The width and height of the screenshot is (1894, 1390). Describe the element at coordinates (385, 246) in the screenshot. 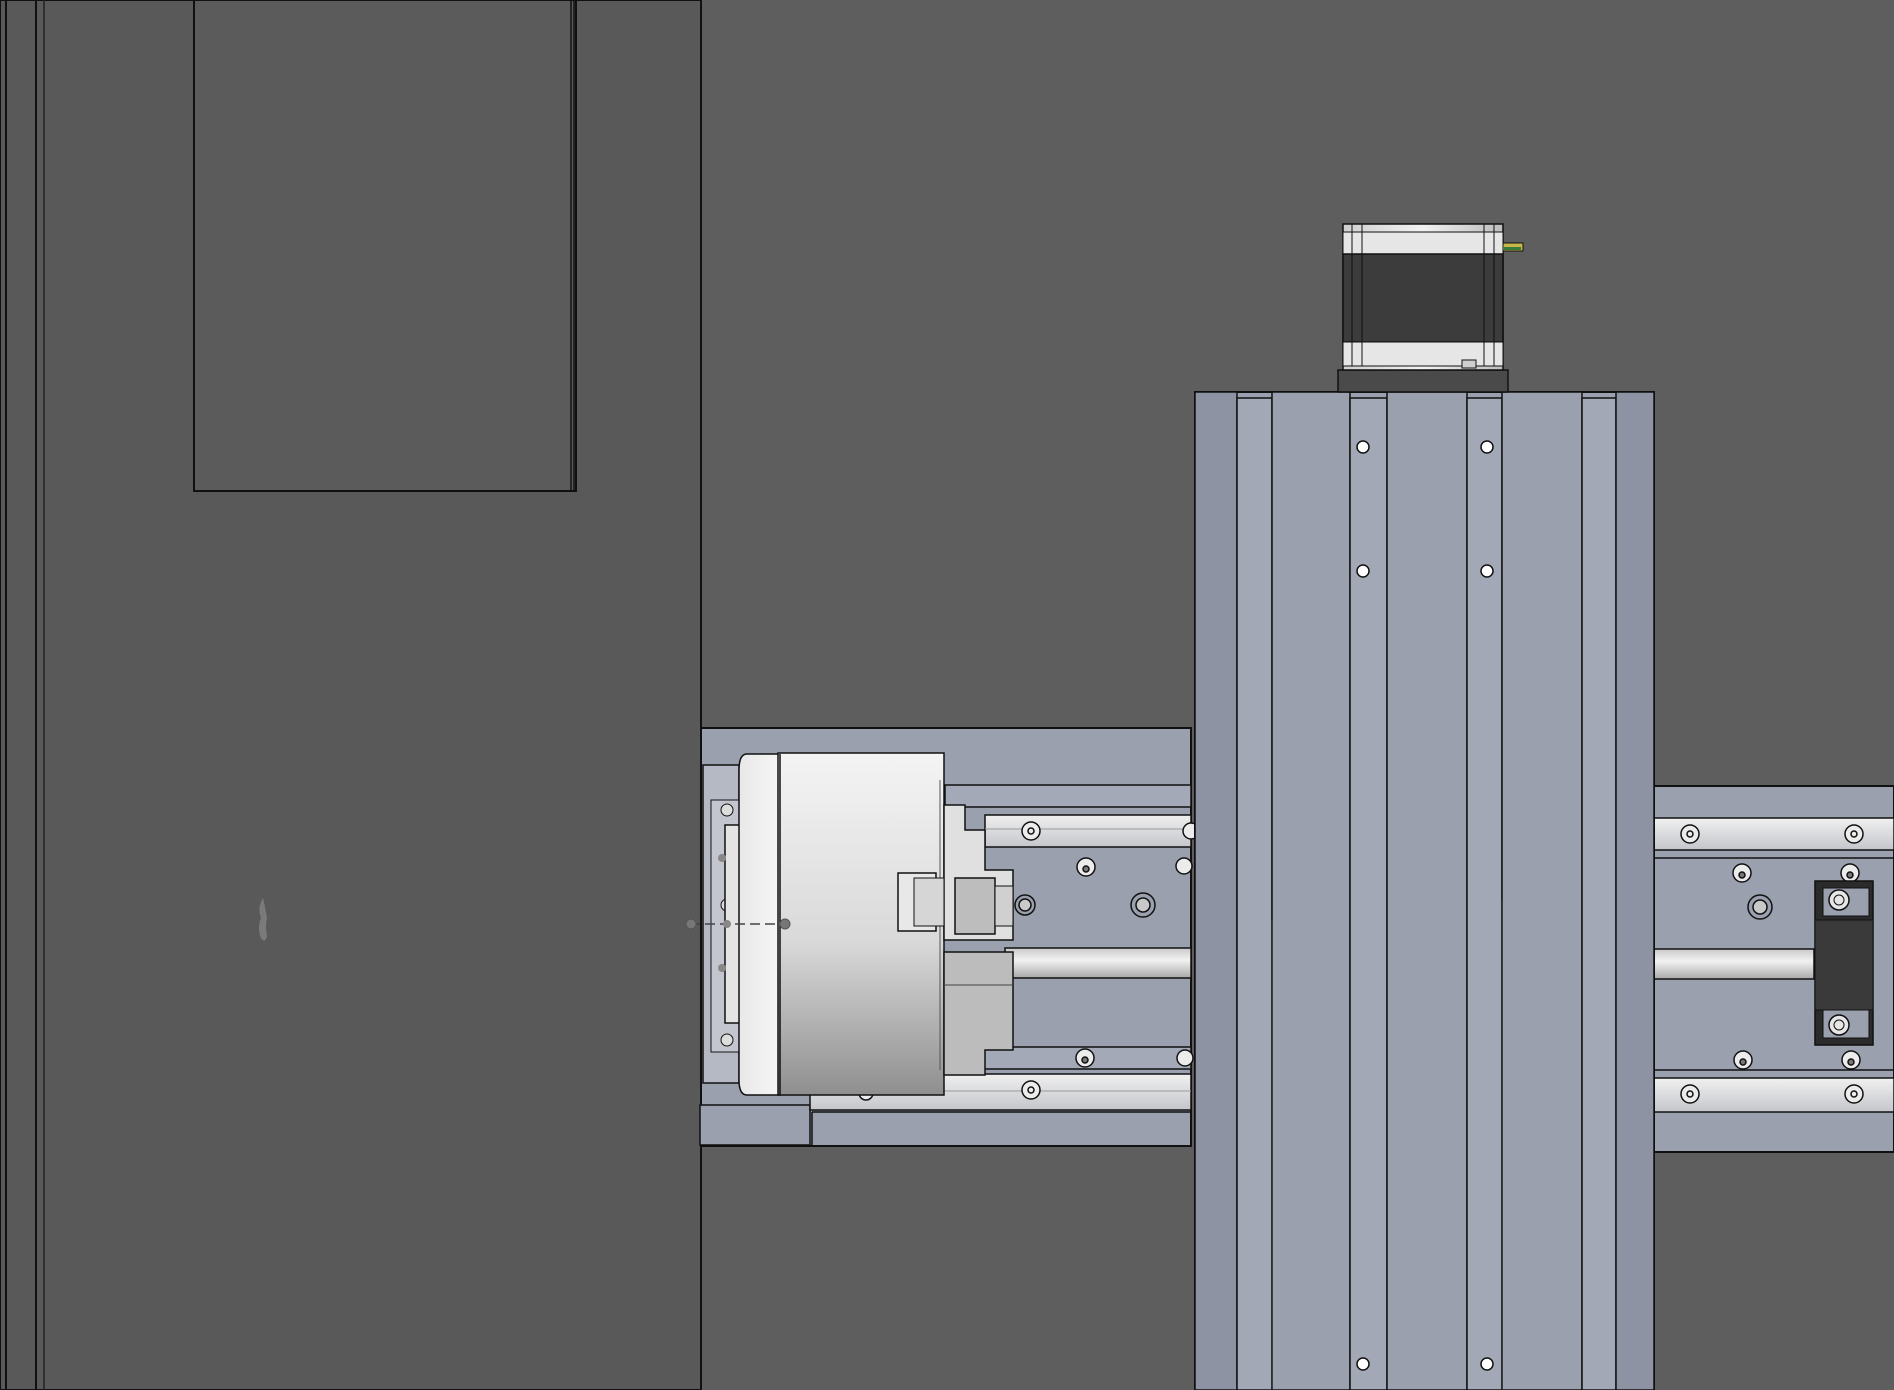

I see `enclosure-window-panel` at that location.